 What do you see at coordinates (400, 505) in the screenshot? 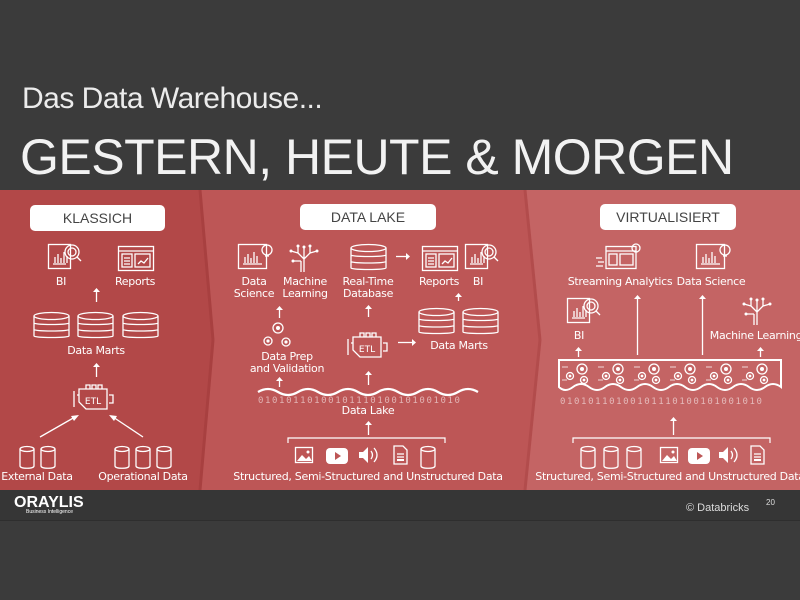
I see `footer` at bounding box center [400, 505].